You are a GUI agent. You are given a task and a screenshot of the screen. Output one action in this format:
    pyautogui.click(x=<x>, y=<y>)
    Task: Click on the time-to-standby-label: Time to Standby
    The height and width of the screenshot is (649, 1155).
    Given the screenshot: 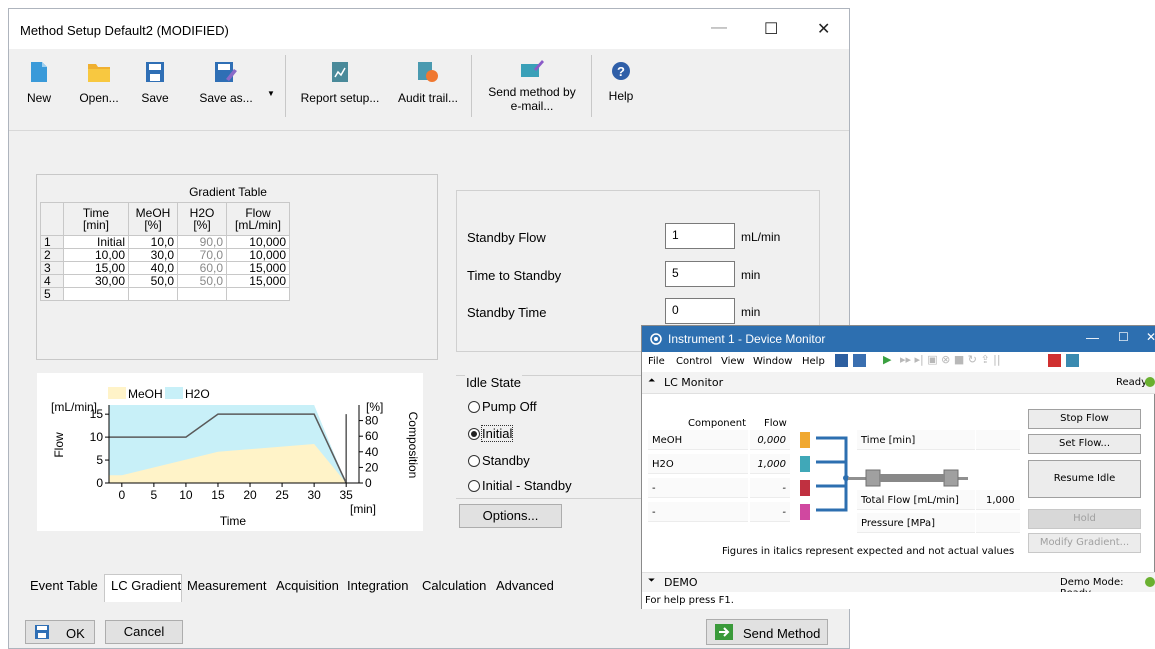 What is the action you would take?
    pyautogui.click(x=514, y=275)
    